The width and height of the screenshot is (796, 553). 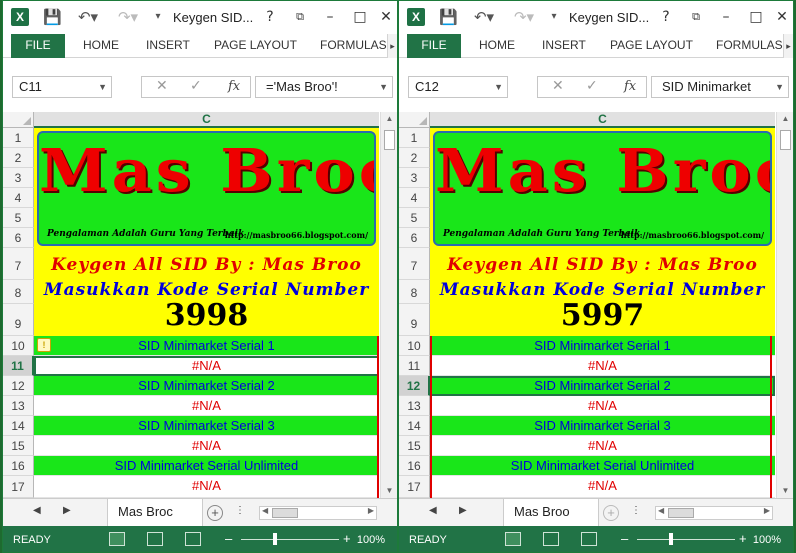 What do you see at coordinates (785, 119) in the screenshot?
I see `scroll-up-icon: ▲` at bounding box center [785, 119].